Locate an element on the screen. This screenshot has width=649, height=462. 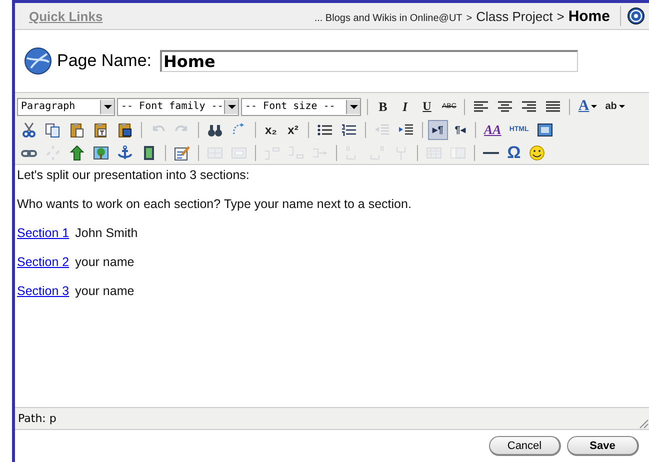
font-family-select: -- Font family -- is located at coordinates (178, 107).